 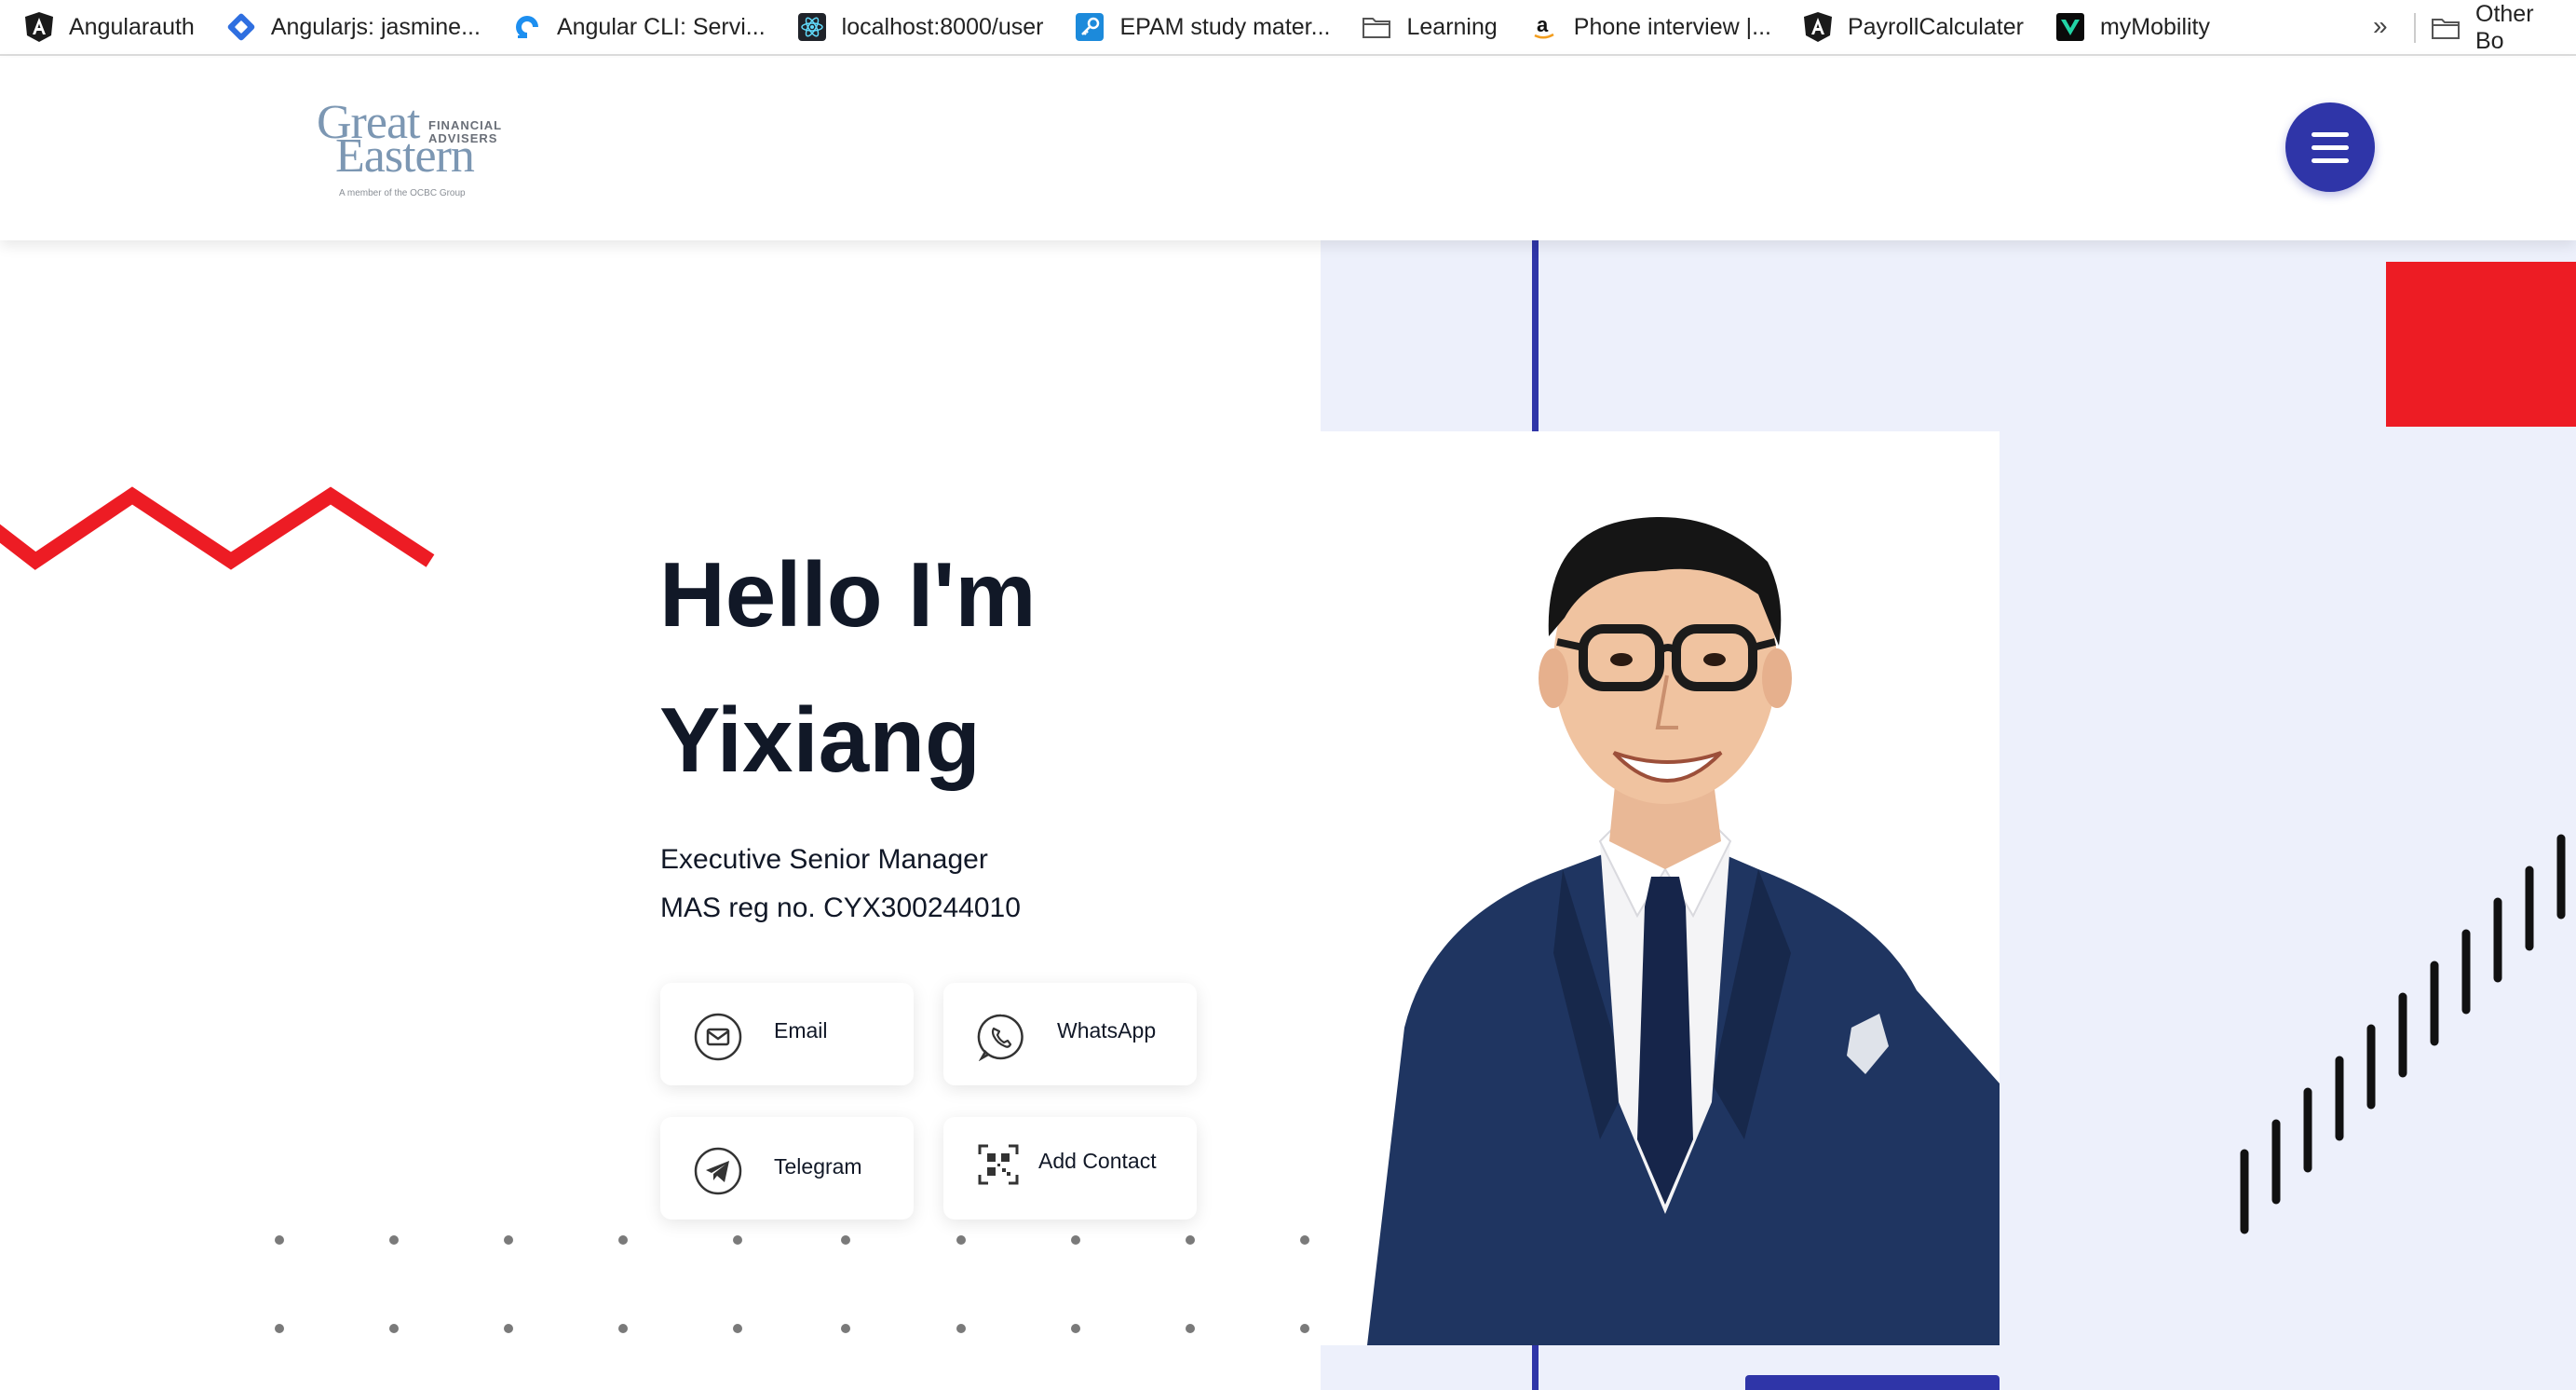 What do you see at coordinates (109, 27) in the screenshot?
I see `bookmark-angularauth: Angularauth` at bounding box center [109, 27].